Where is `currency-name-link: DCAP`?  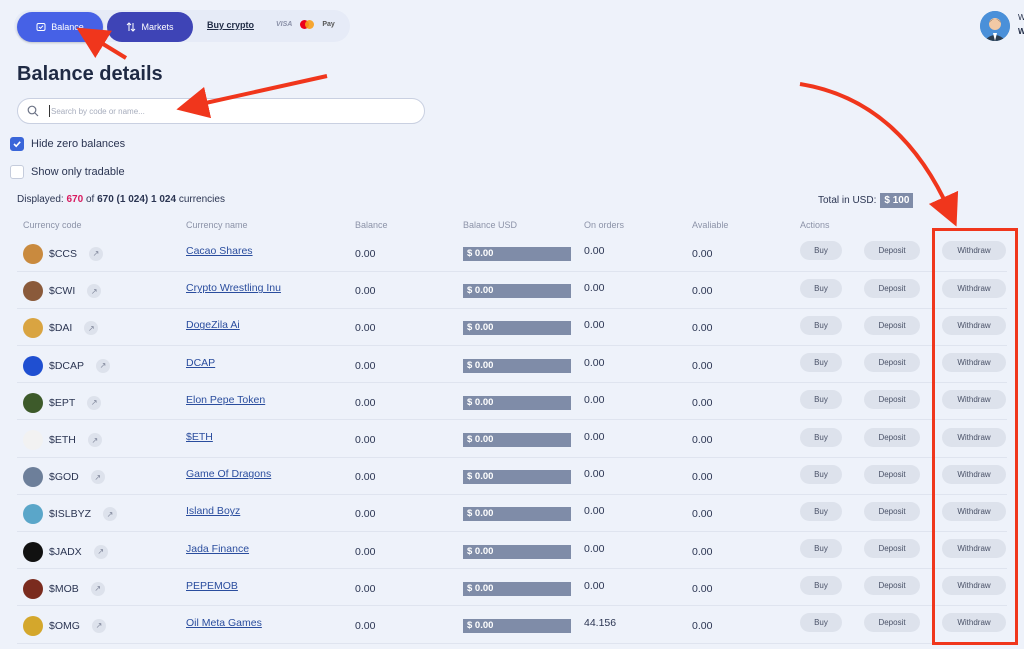 currency-name-link: DCAP is located at coordinates (200, 363).